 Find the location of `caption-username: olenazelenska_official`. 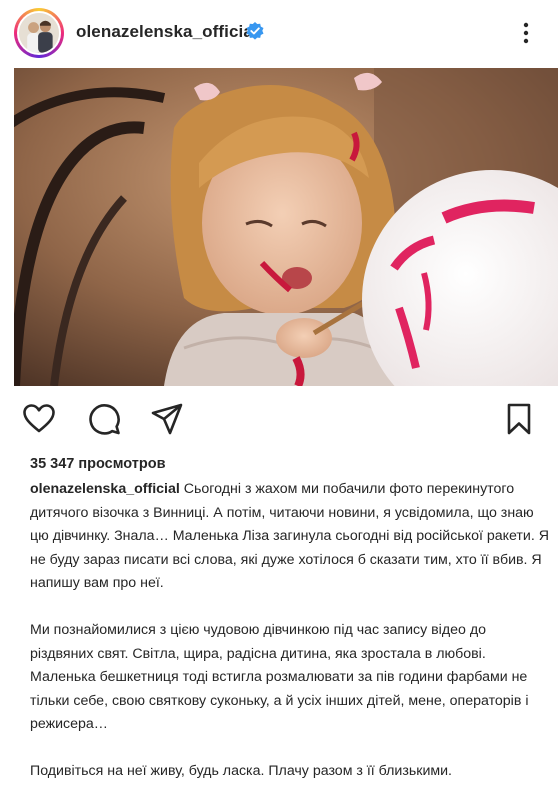

caption-username: olenazelenska_official is located at coordinates (105, 489).